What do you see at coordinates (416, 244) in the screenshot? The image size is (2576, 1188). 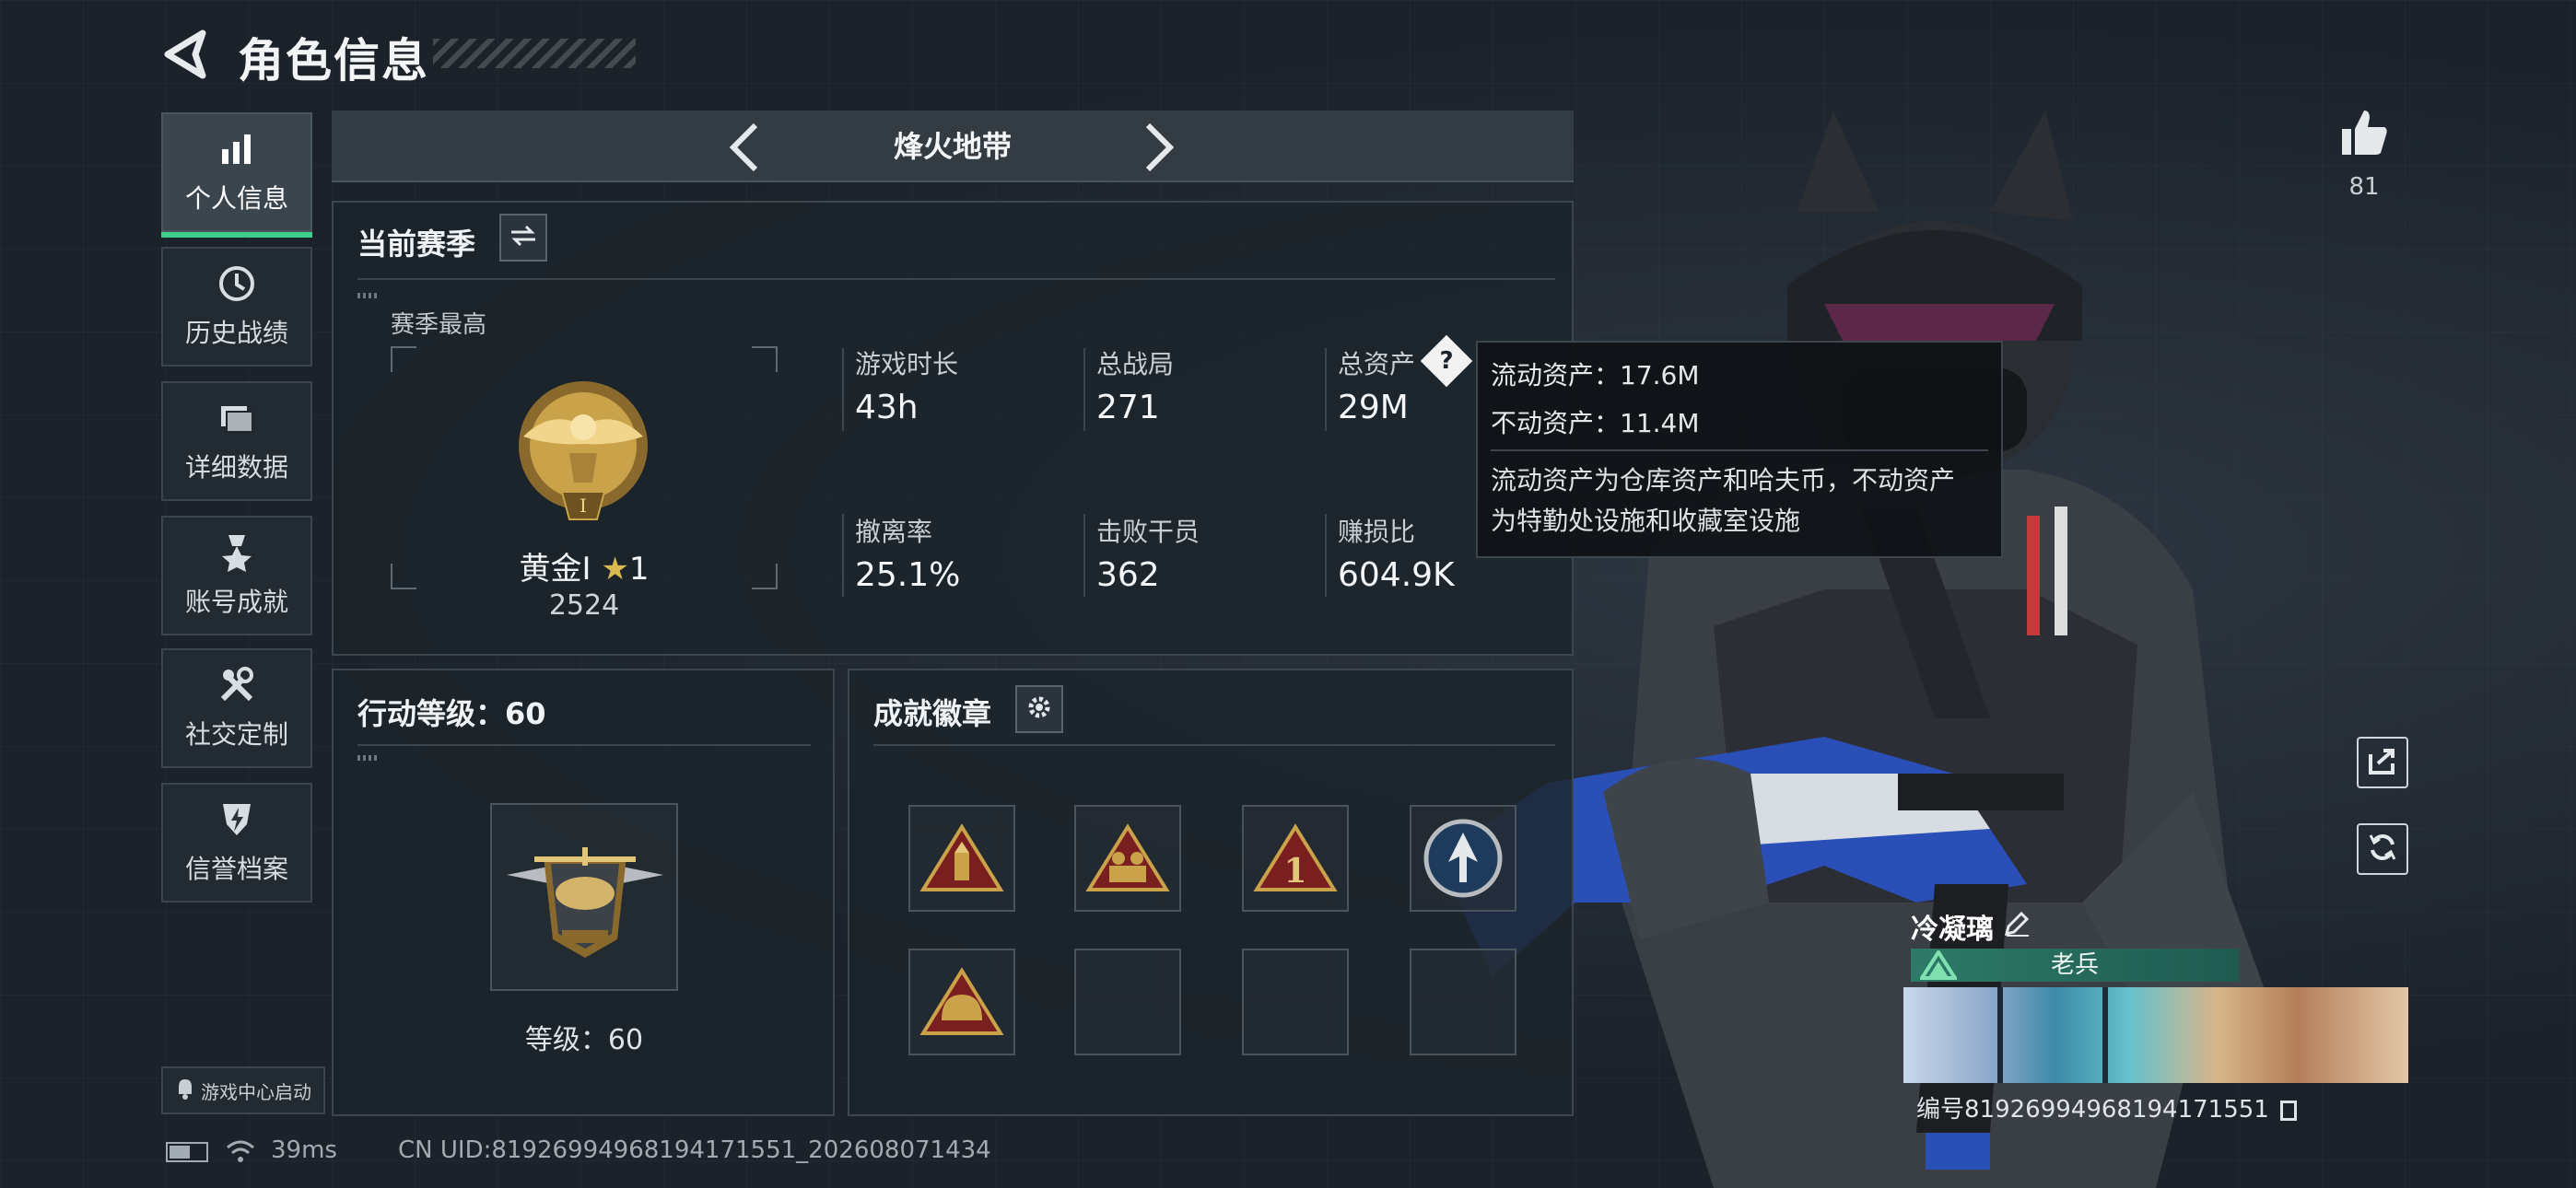 I see `season-title: 当前赛季` at bounding box center [416, 244].